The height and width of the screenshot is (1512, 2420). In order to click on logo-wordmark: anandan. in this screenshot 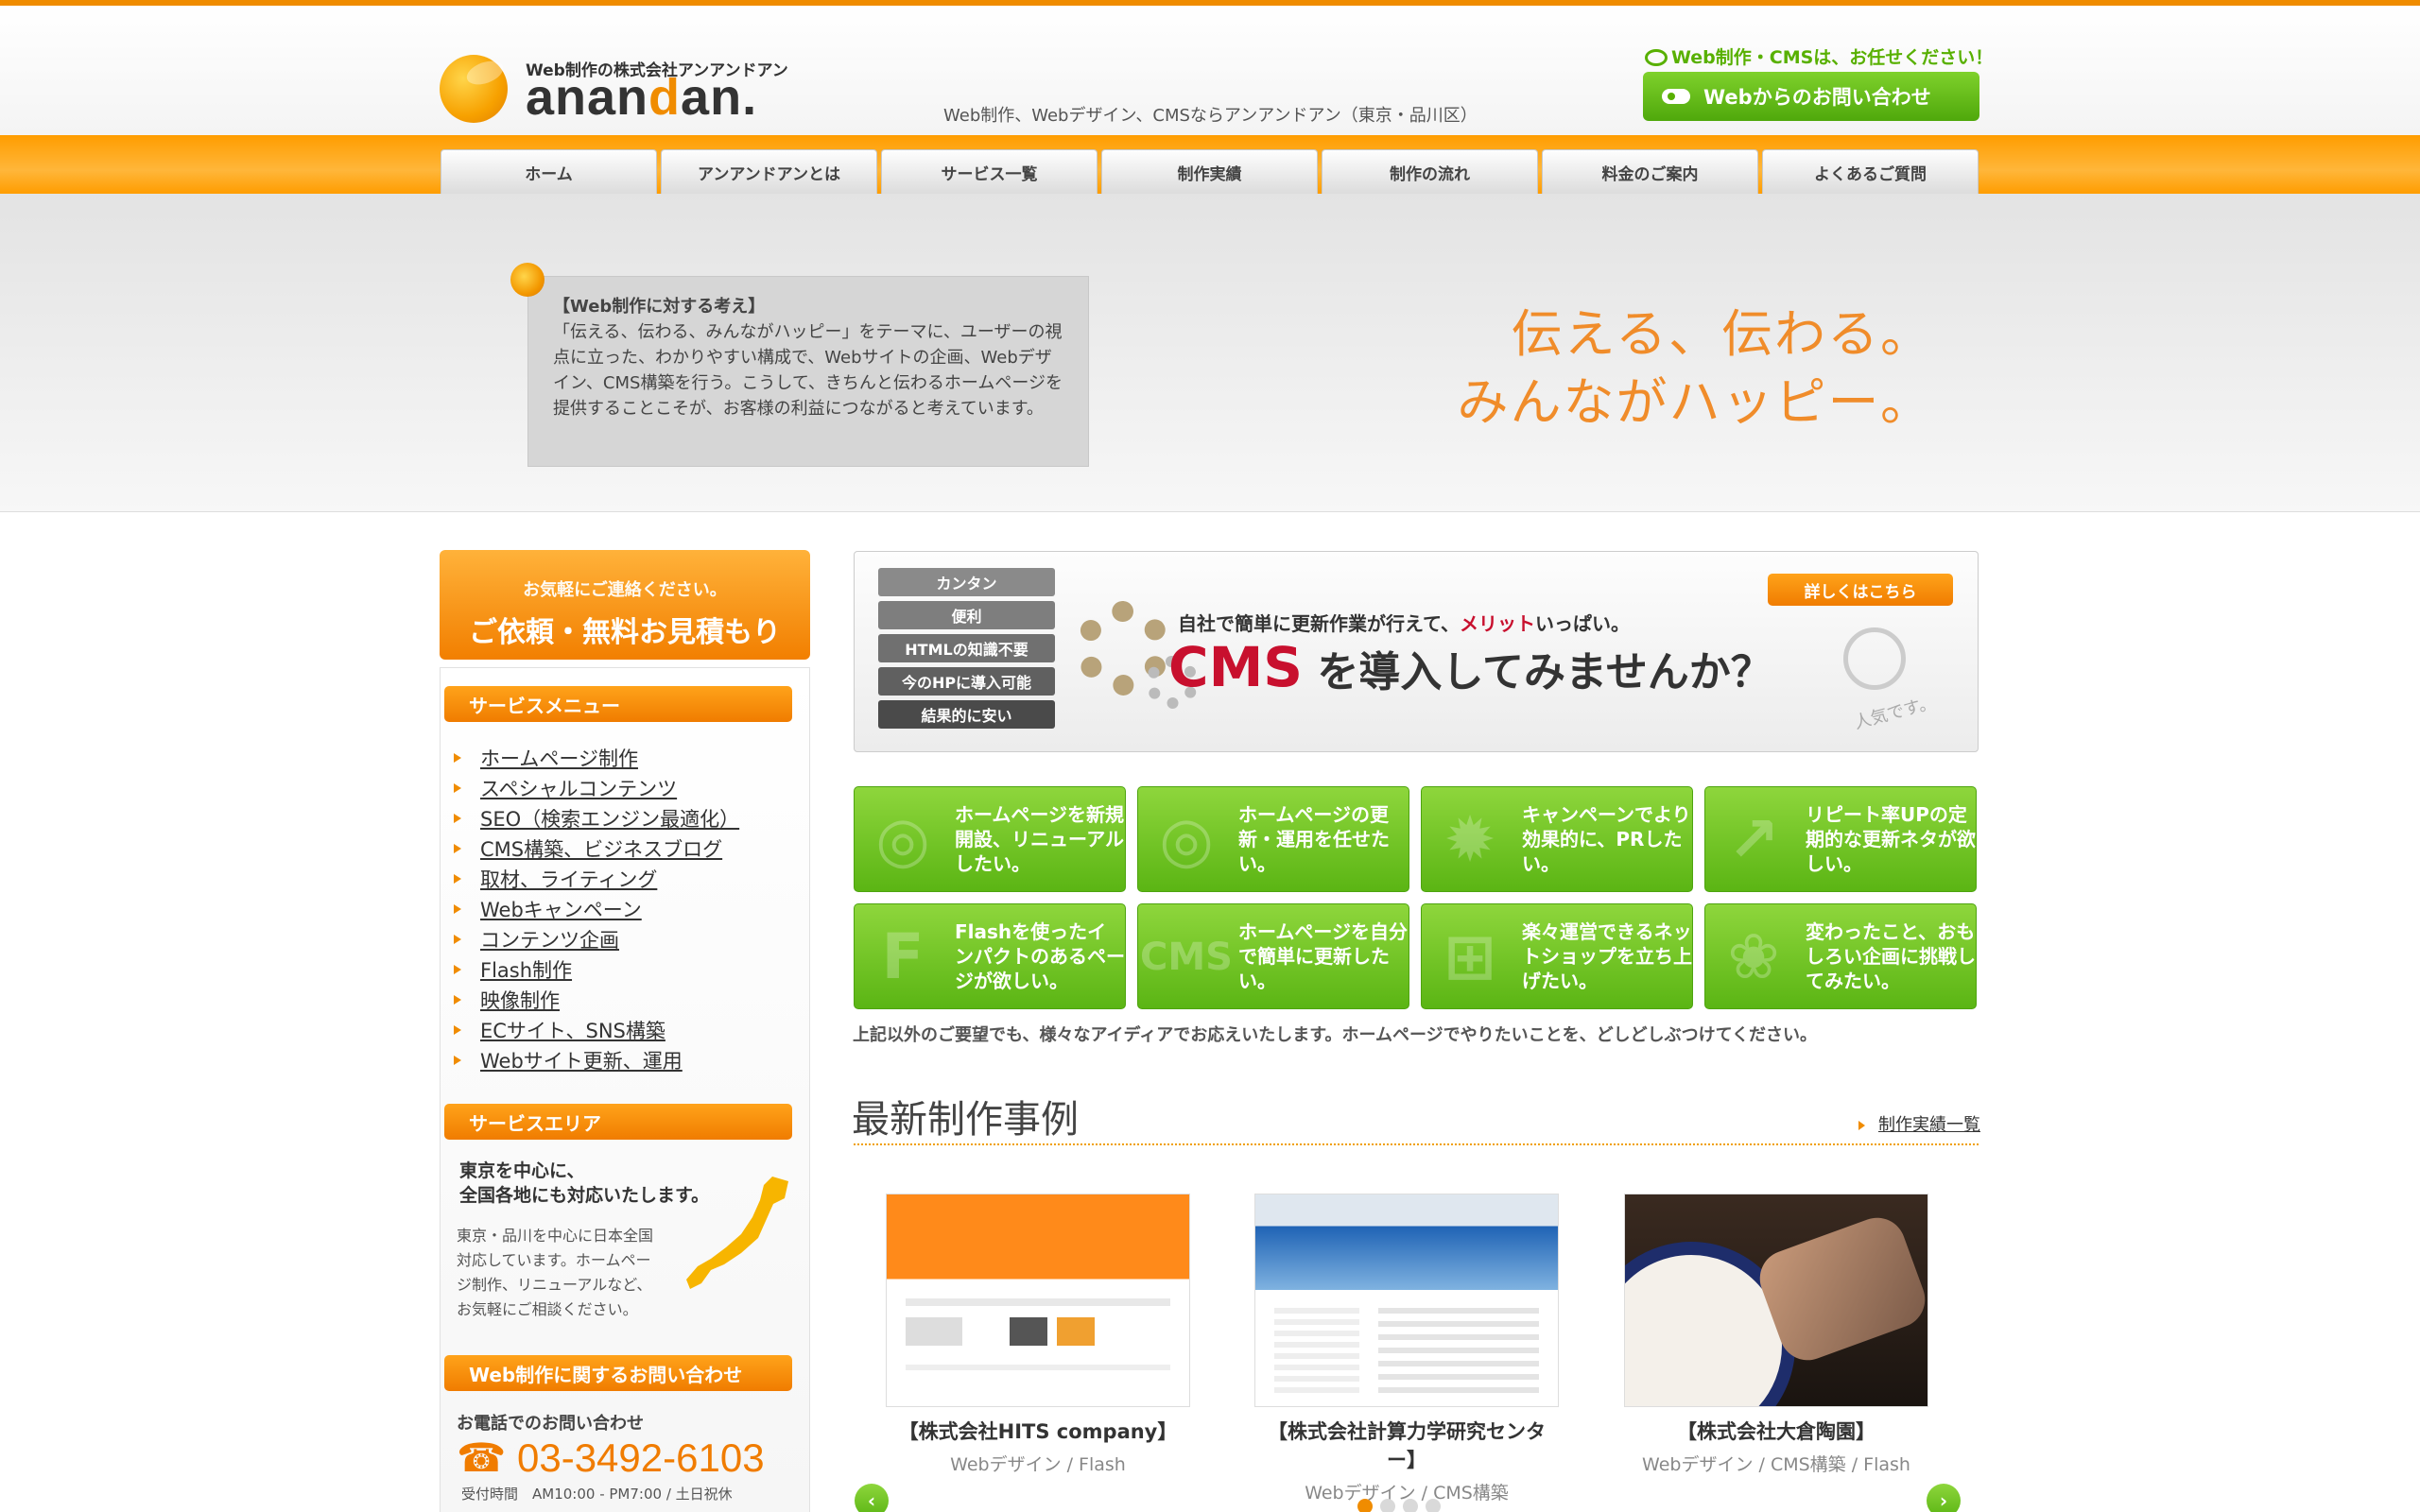, I will do `click(641, 97)`.